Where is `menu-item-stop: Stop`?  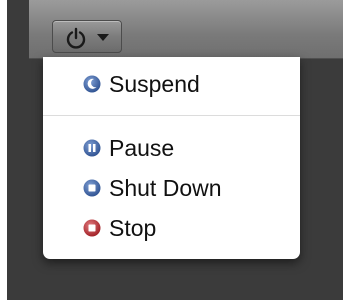 menu-item-stop: Stop is located at coordinates (171, 228).